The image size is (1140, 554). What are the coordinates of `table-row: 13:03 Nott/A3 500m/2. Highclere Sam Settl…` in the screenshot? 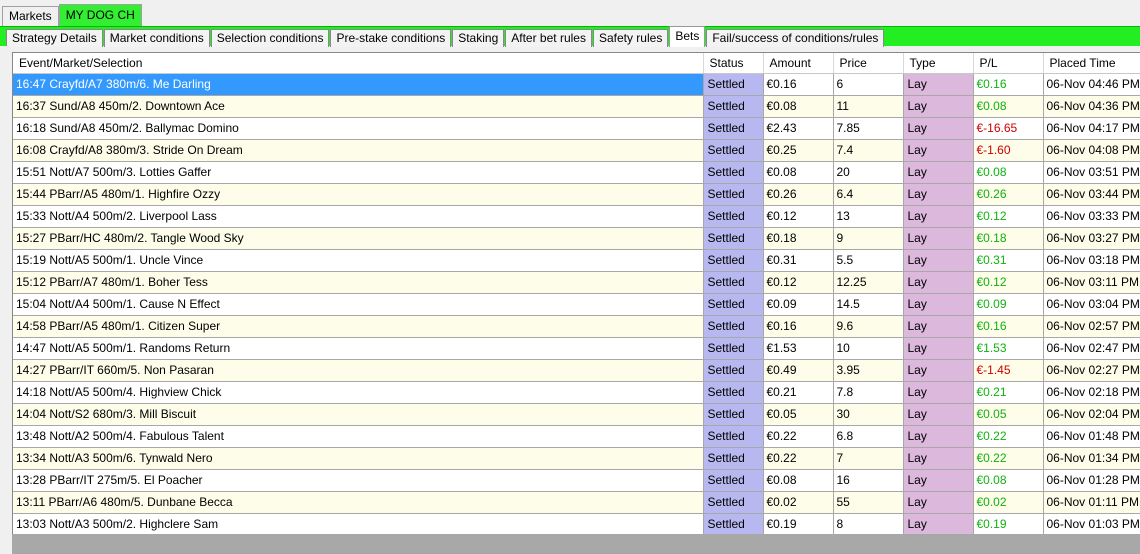 It's located at (576, 523).